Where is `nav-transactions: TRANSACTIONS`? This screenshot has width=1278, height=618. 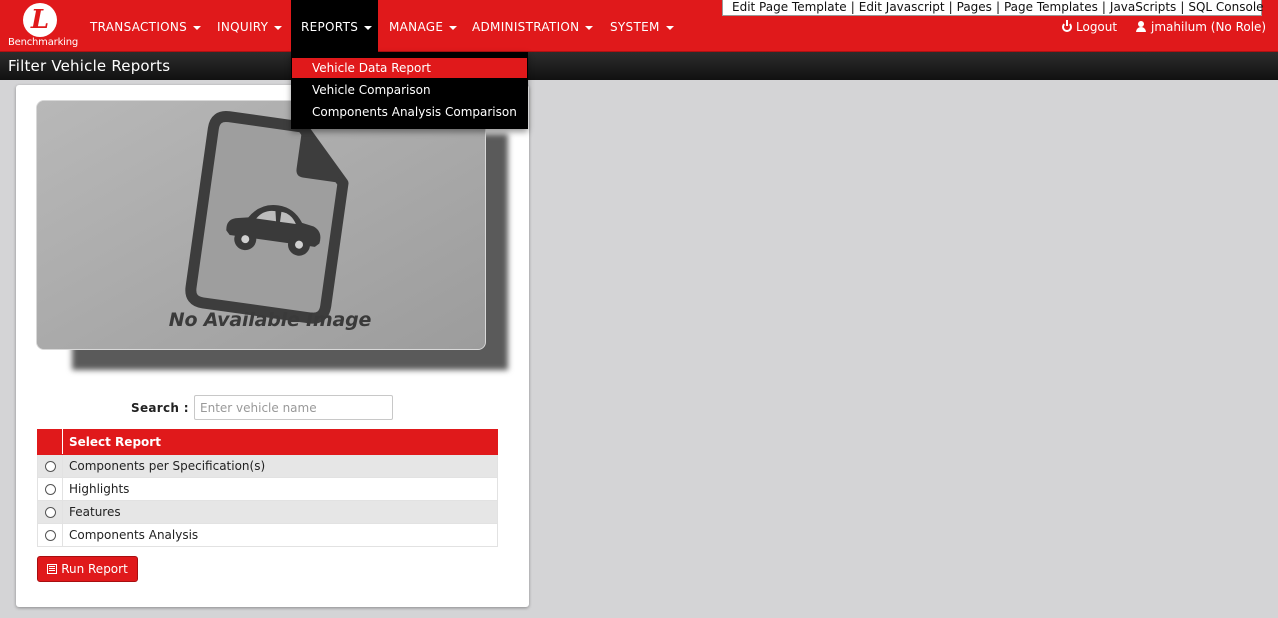
nav-transactions: TRANSACTIONS is located at coordinates (145, 26).